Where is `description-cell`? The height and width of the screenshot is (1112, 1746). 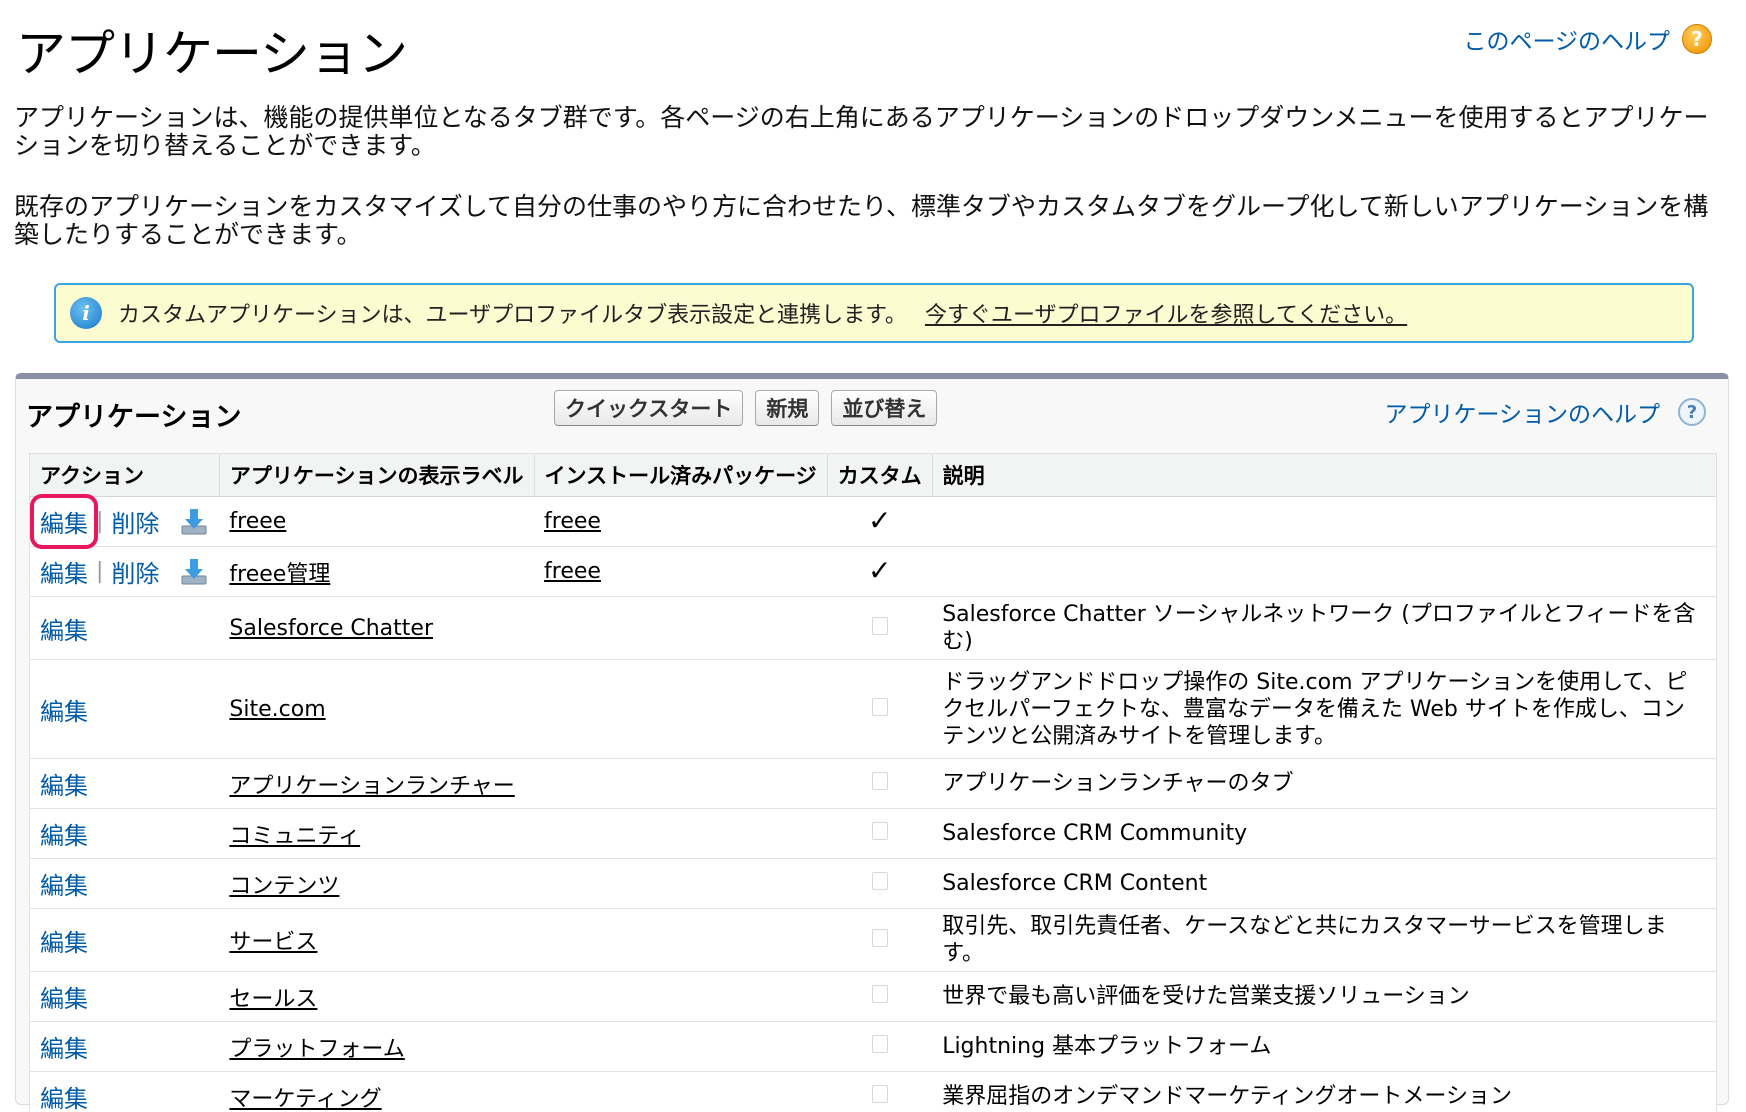 description-cell is located at coordinates (1324, 571).